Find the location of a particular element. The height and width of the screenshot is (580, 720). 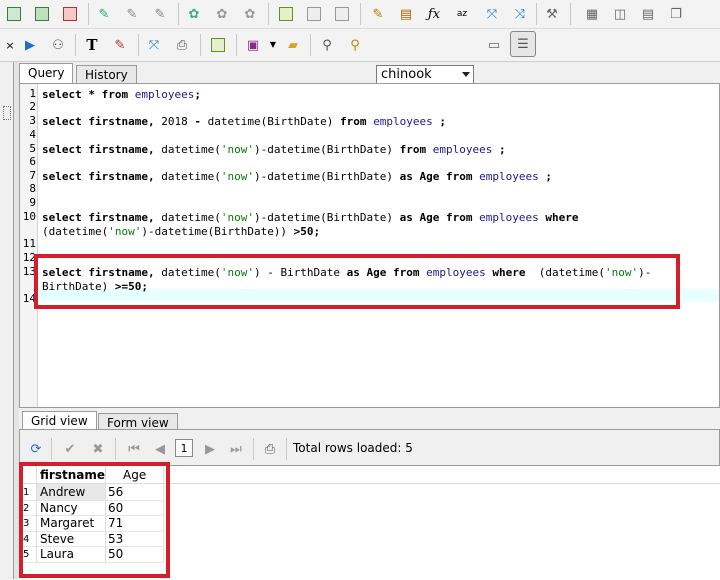

line-number: 3 is located at coordinates (32, 120).